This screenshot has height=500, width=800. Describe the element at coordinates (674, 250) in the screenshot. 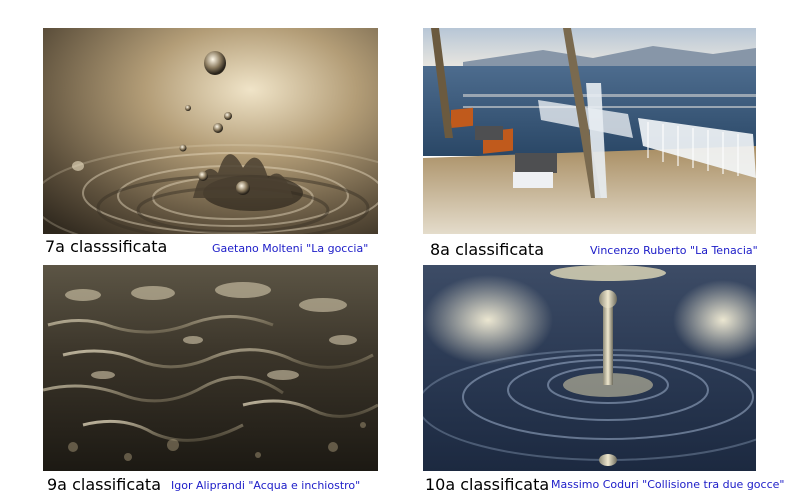

I see `photo-credit: Vincenzo Ruberto "La Tenacia"` at that location.